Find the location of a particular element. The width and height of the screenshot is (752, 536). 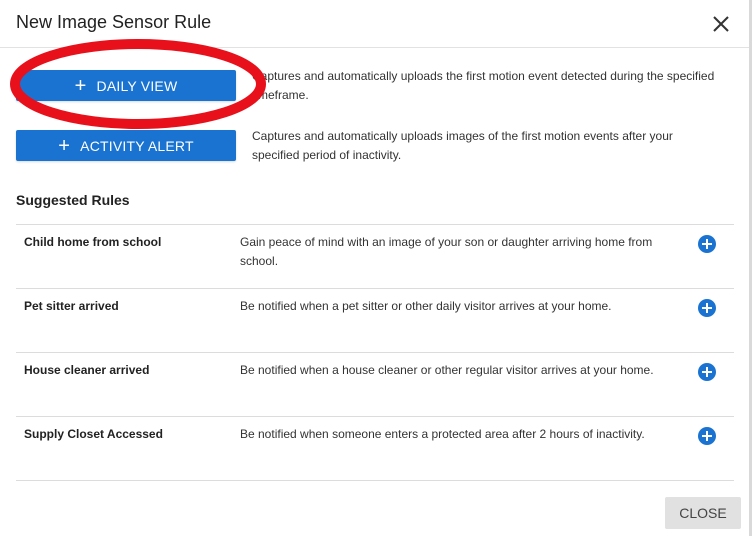

daily-view-label: DAILY VIEW is located at coordinates (137, 85).